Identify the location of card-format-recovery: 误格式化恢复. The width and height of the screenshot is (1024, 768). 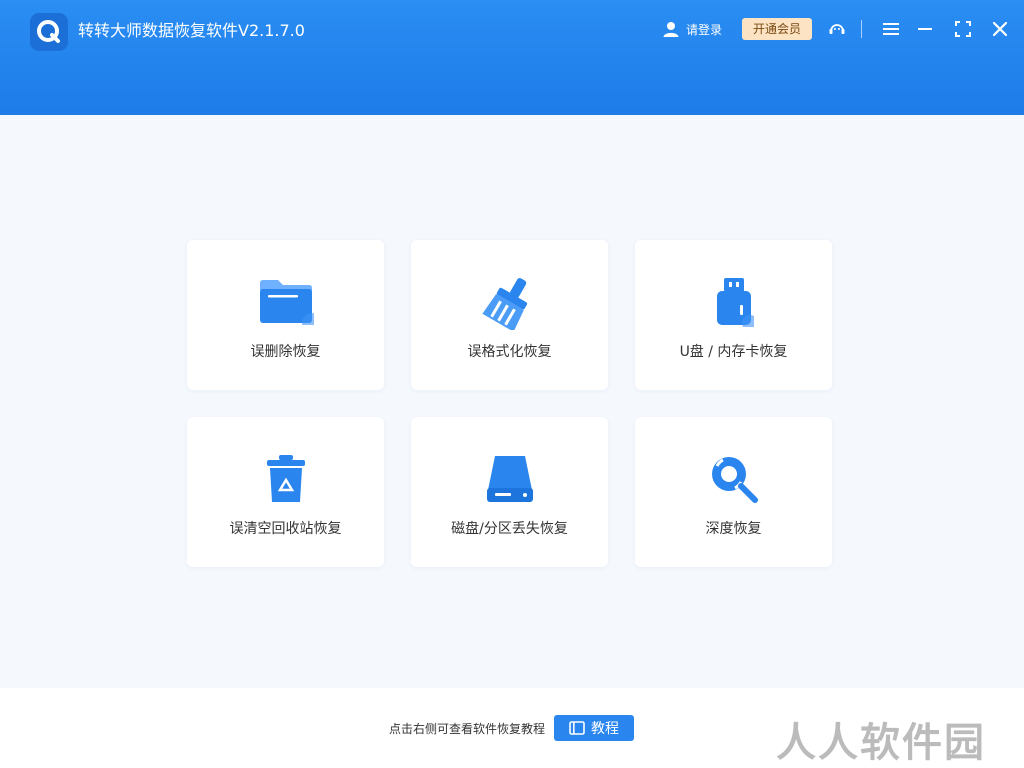
(509, 315).